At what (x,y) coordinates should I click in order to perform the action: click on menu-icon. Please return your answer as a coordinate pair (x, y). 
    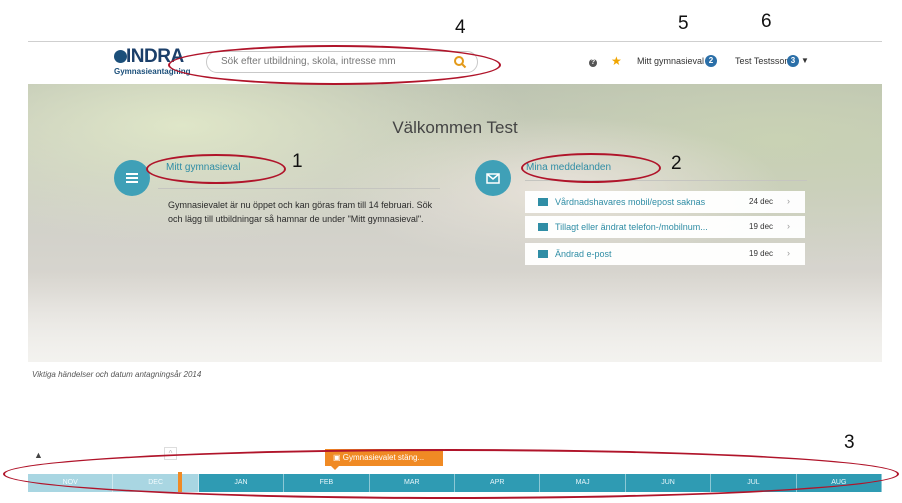
    Looking at the image, I should click on (132, 178).